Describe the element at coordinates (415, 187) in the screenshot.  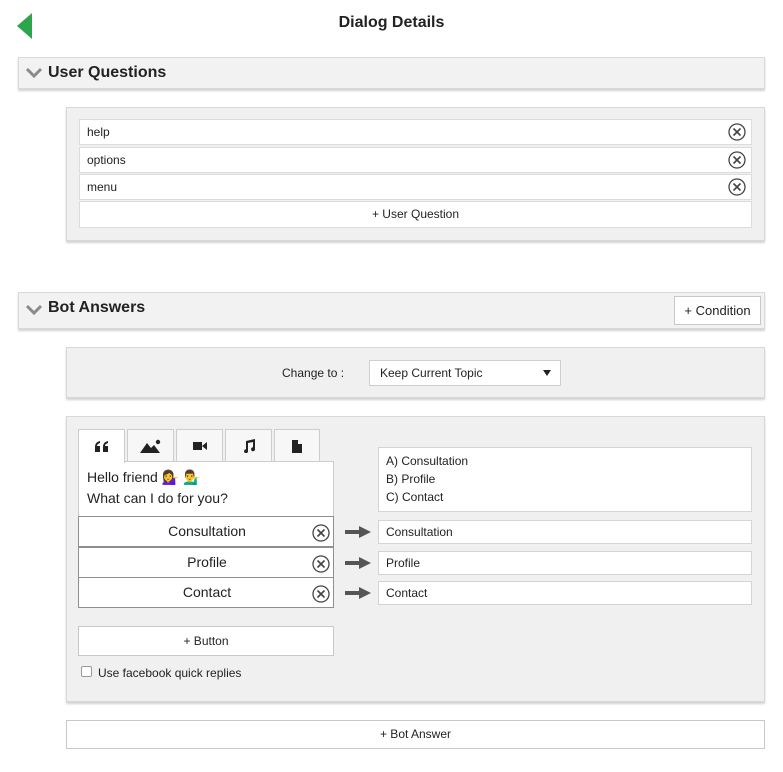
I see `user-question-row: menu` at that location.